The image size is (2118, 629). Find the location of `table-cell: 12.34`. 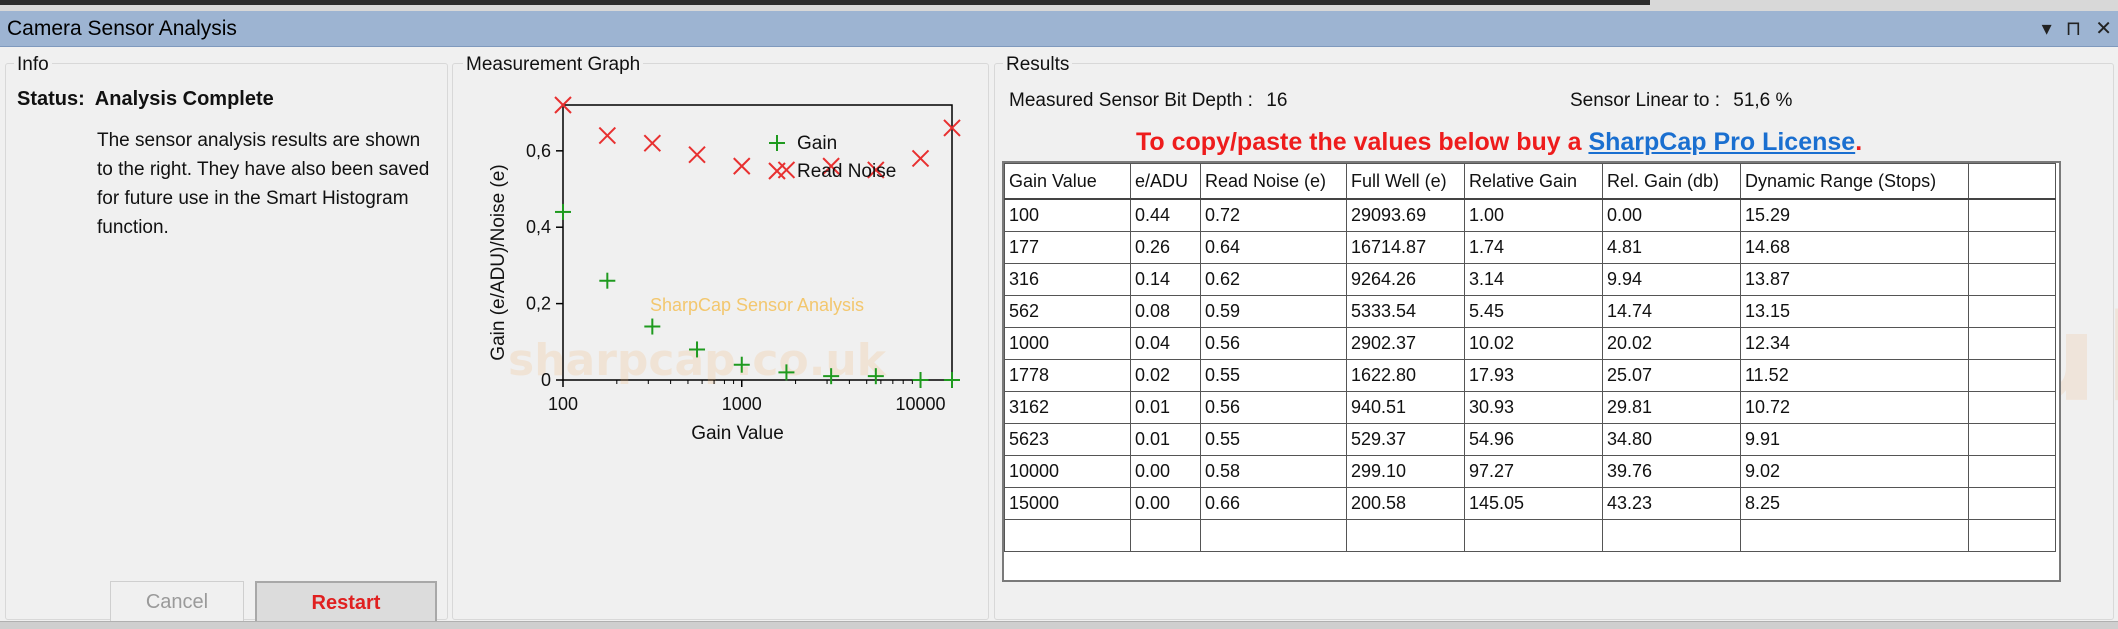

table-cell: 12.34 is located at coordinates (1854, 343).